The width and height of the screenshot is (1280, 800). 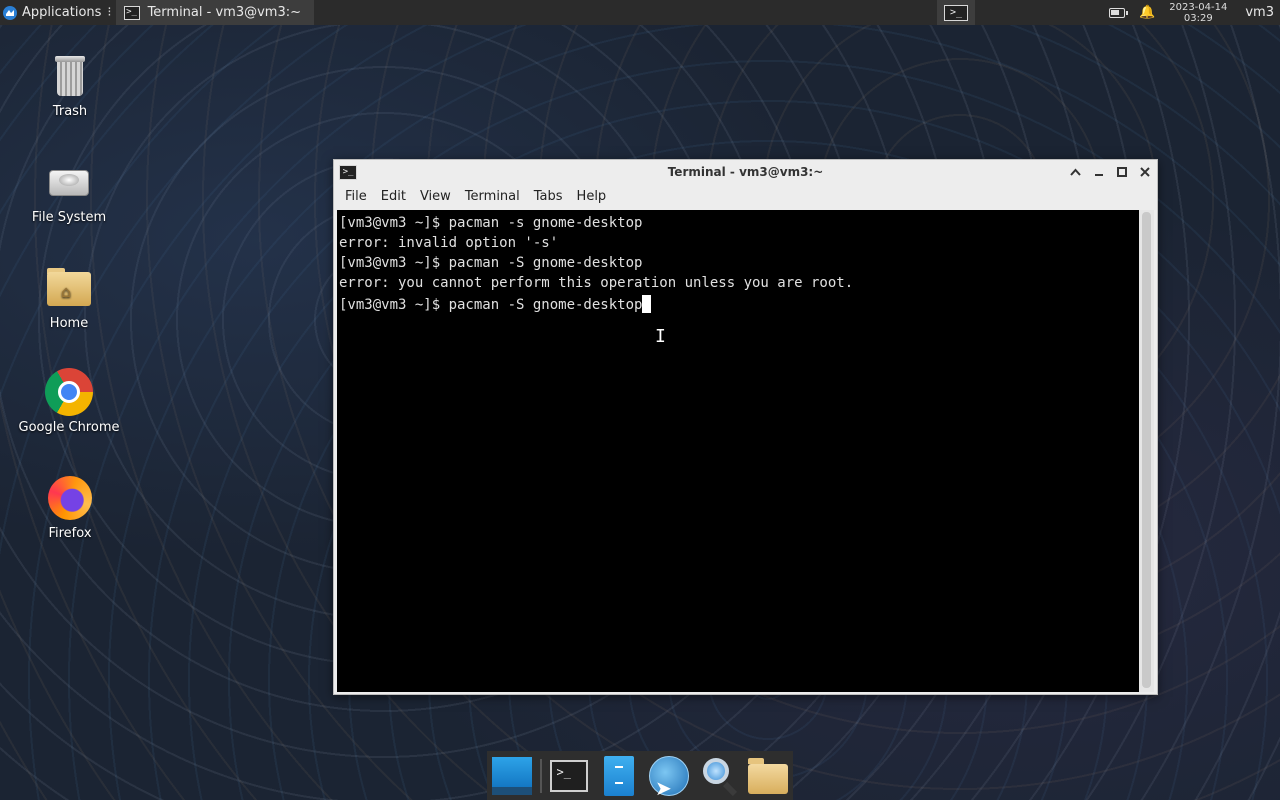 What do you see at coordinates (70, 533) in the screenshot?
I see `desktop-icon-label: Firefox` at bounding box center [70, 533].